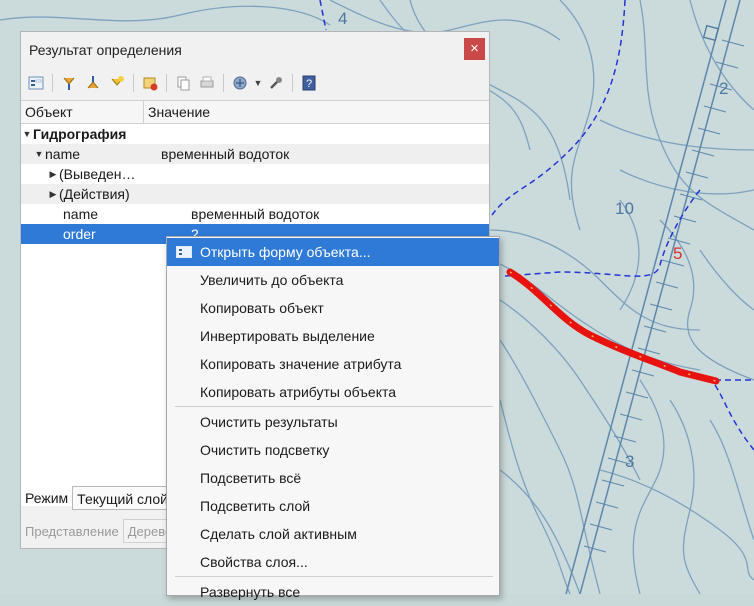 Image resolution: width=754 pixels, height=606 pixels. Describe the element at coordinates (333, 506) in the screenshot. I see `menu-item-highlight-layer: Подсветить слой` at that location.